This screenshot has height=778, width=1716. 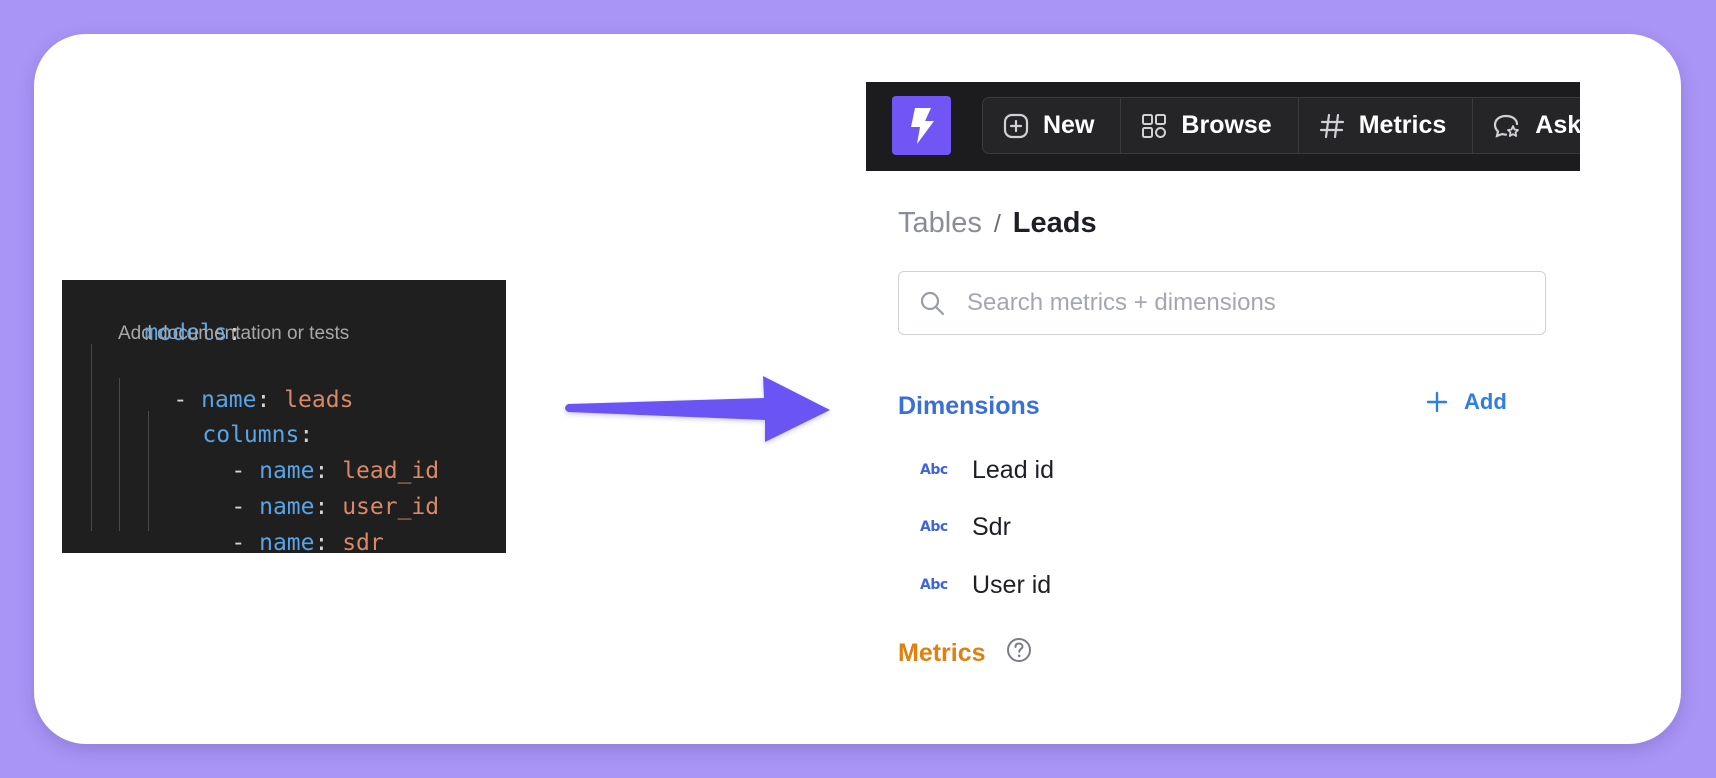 What do you see at coordinates (932, 303) in the screenshot?
I see `search-icon` at bounding box center [932, 303].